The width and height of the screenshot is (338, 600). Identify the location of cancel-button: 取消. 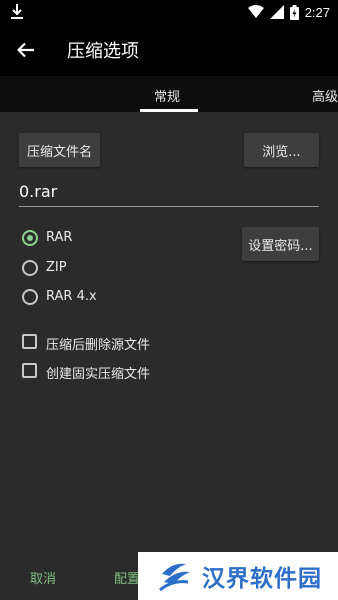
(43, 577).